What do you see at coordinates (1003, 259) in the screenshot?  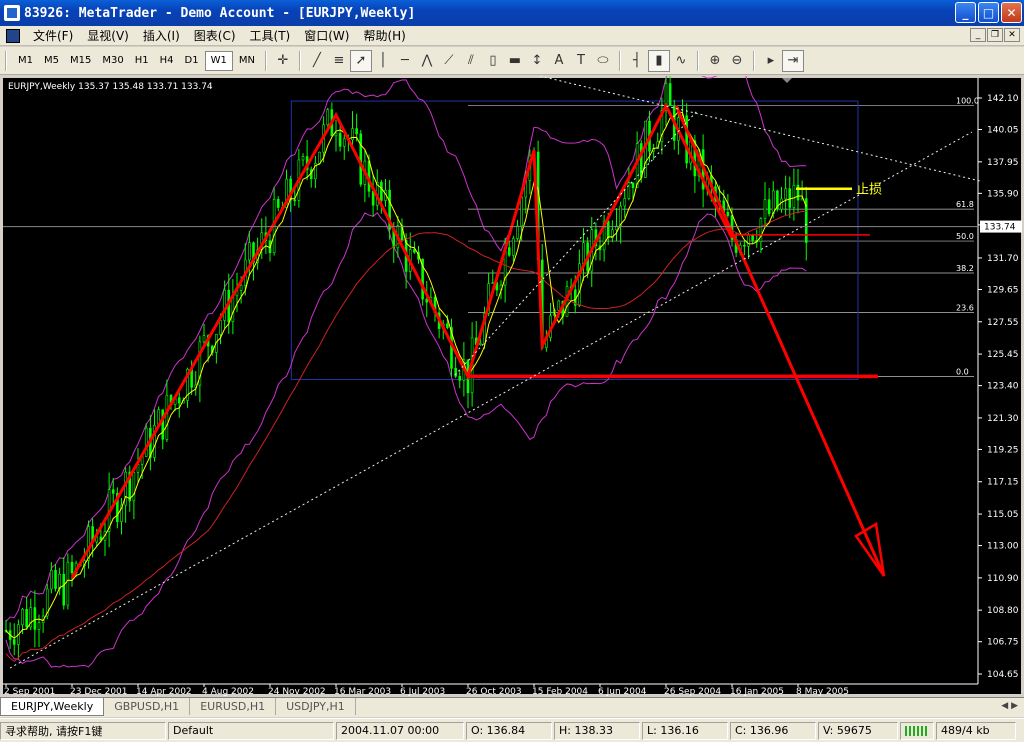 I see `y-tick-label: 131.70` at bounding box center [1003, 259].